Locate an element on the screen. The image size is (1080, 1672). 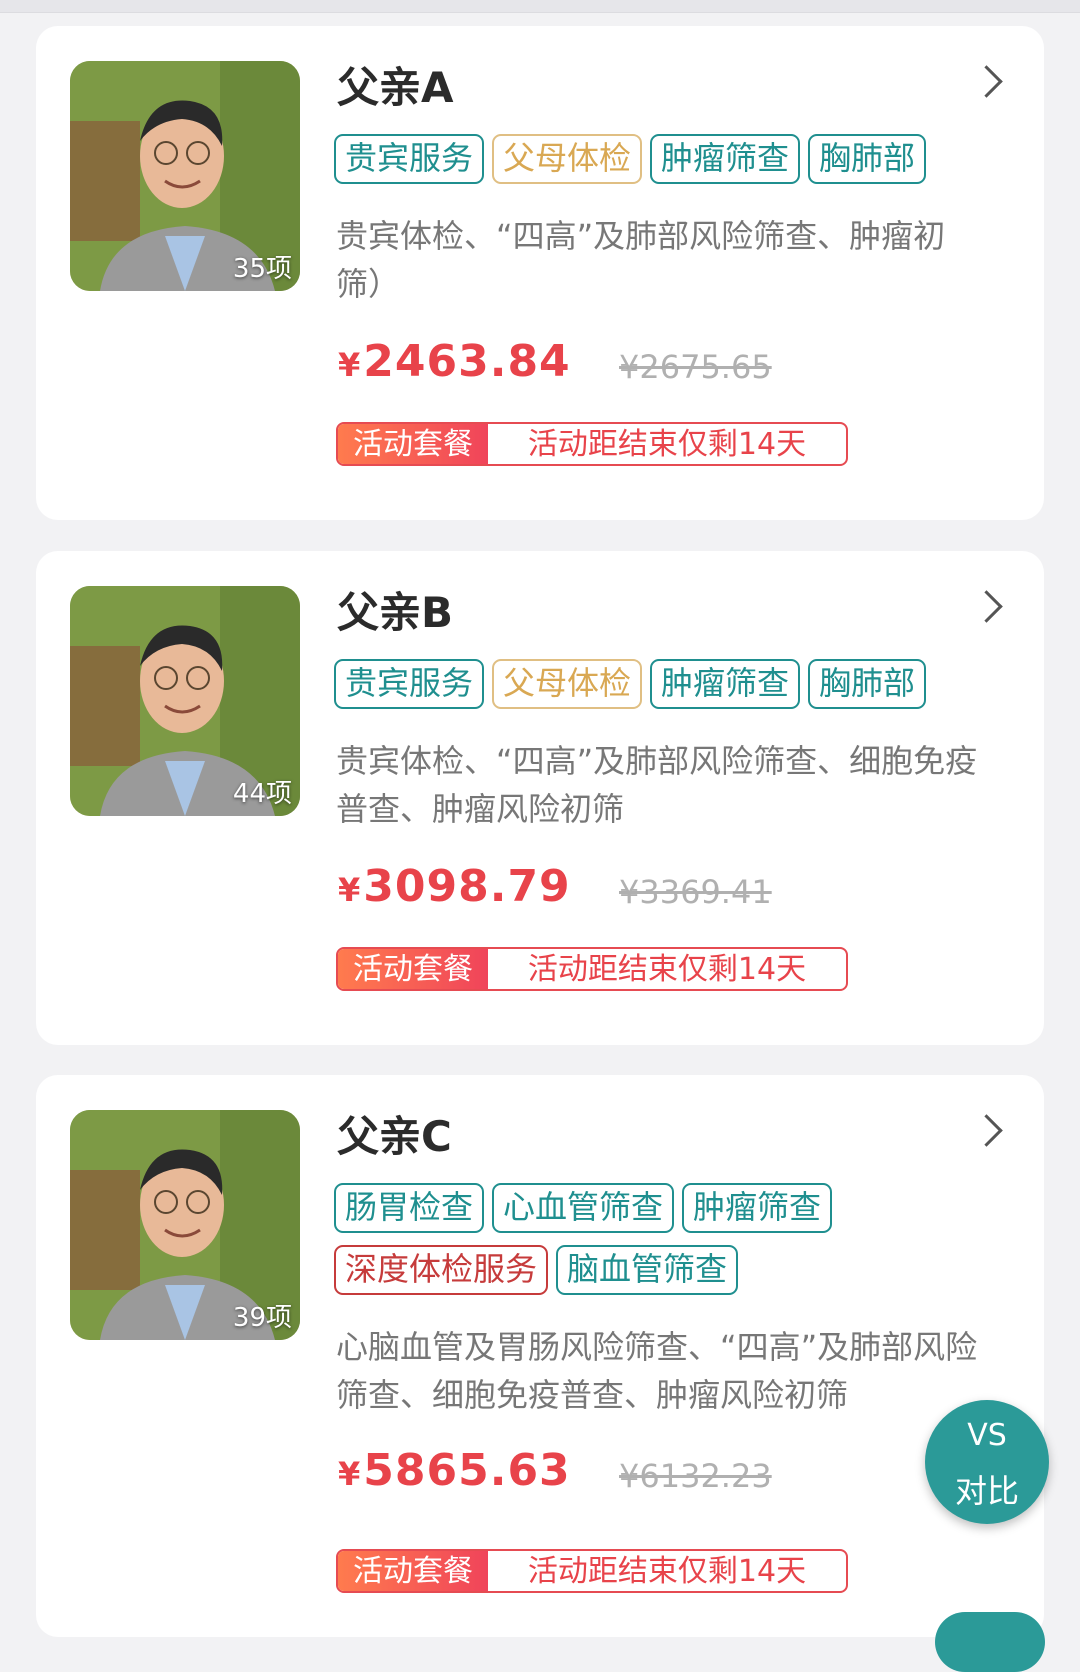
compare-button: VS 对比 is located at coordinates (987, 1462).